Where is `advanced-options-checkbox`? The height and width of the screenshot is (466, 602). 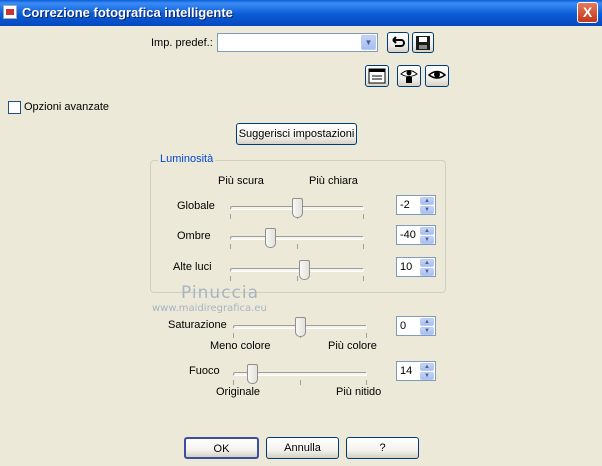
advanced-options-checkbox is located at coordinates (14, 107).